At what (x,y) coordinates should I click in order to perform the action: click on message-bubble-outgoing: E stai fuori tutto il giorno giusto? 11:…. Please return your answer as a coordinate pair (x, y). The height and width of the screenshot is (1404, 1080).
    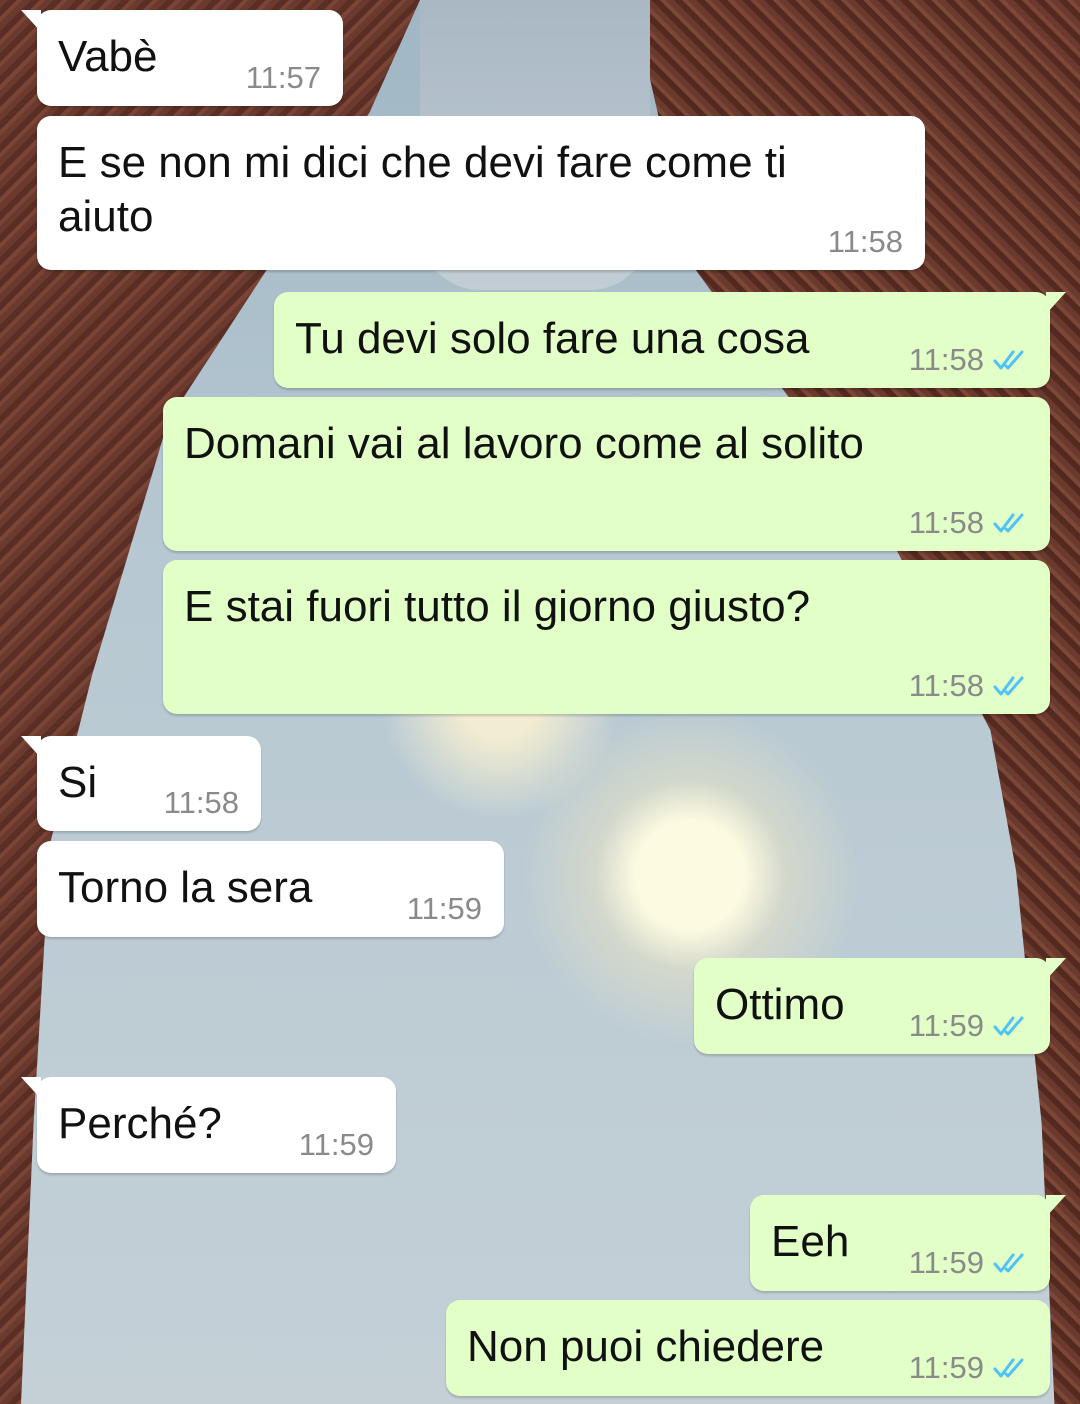
    Looking at the image, I should click on (606, 637).